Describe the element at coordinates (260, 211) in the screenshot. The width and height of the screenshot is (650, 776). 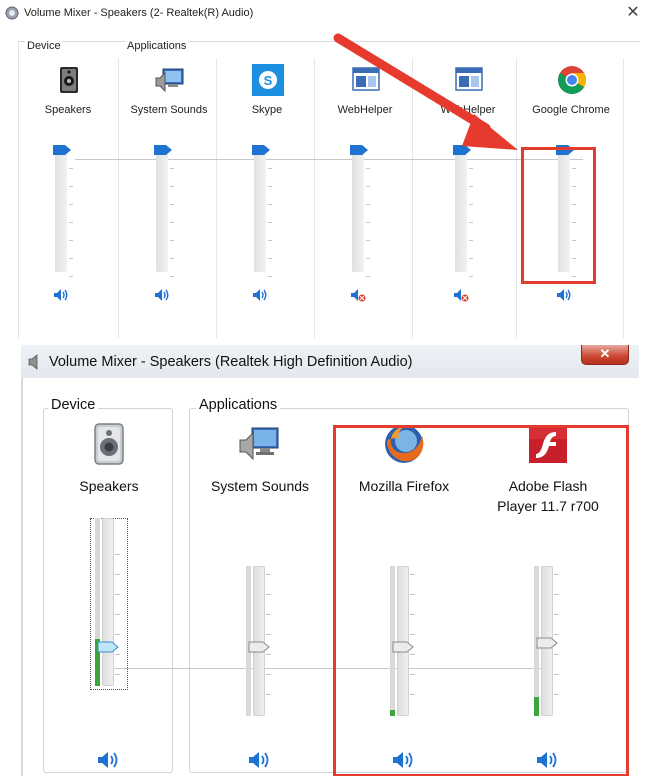
I see `top-volume-slider-skype` at that location.